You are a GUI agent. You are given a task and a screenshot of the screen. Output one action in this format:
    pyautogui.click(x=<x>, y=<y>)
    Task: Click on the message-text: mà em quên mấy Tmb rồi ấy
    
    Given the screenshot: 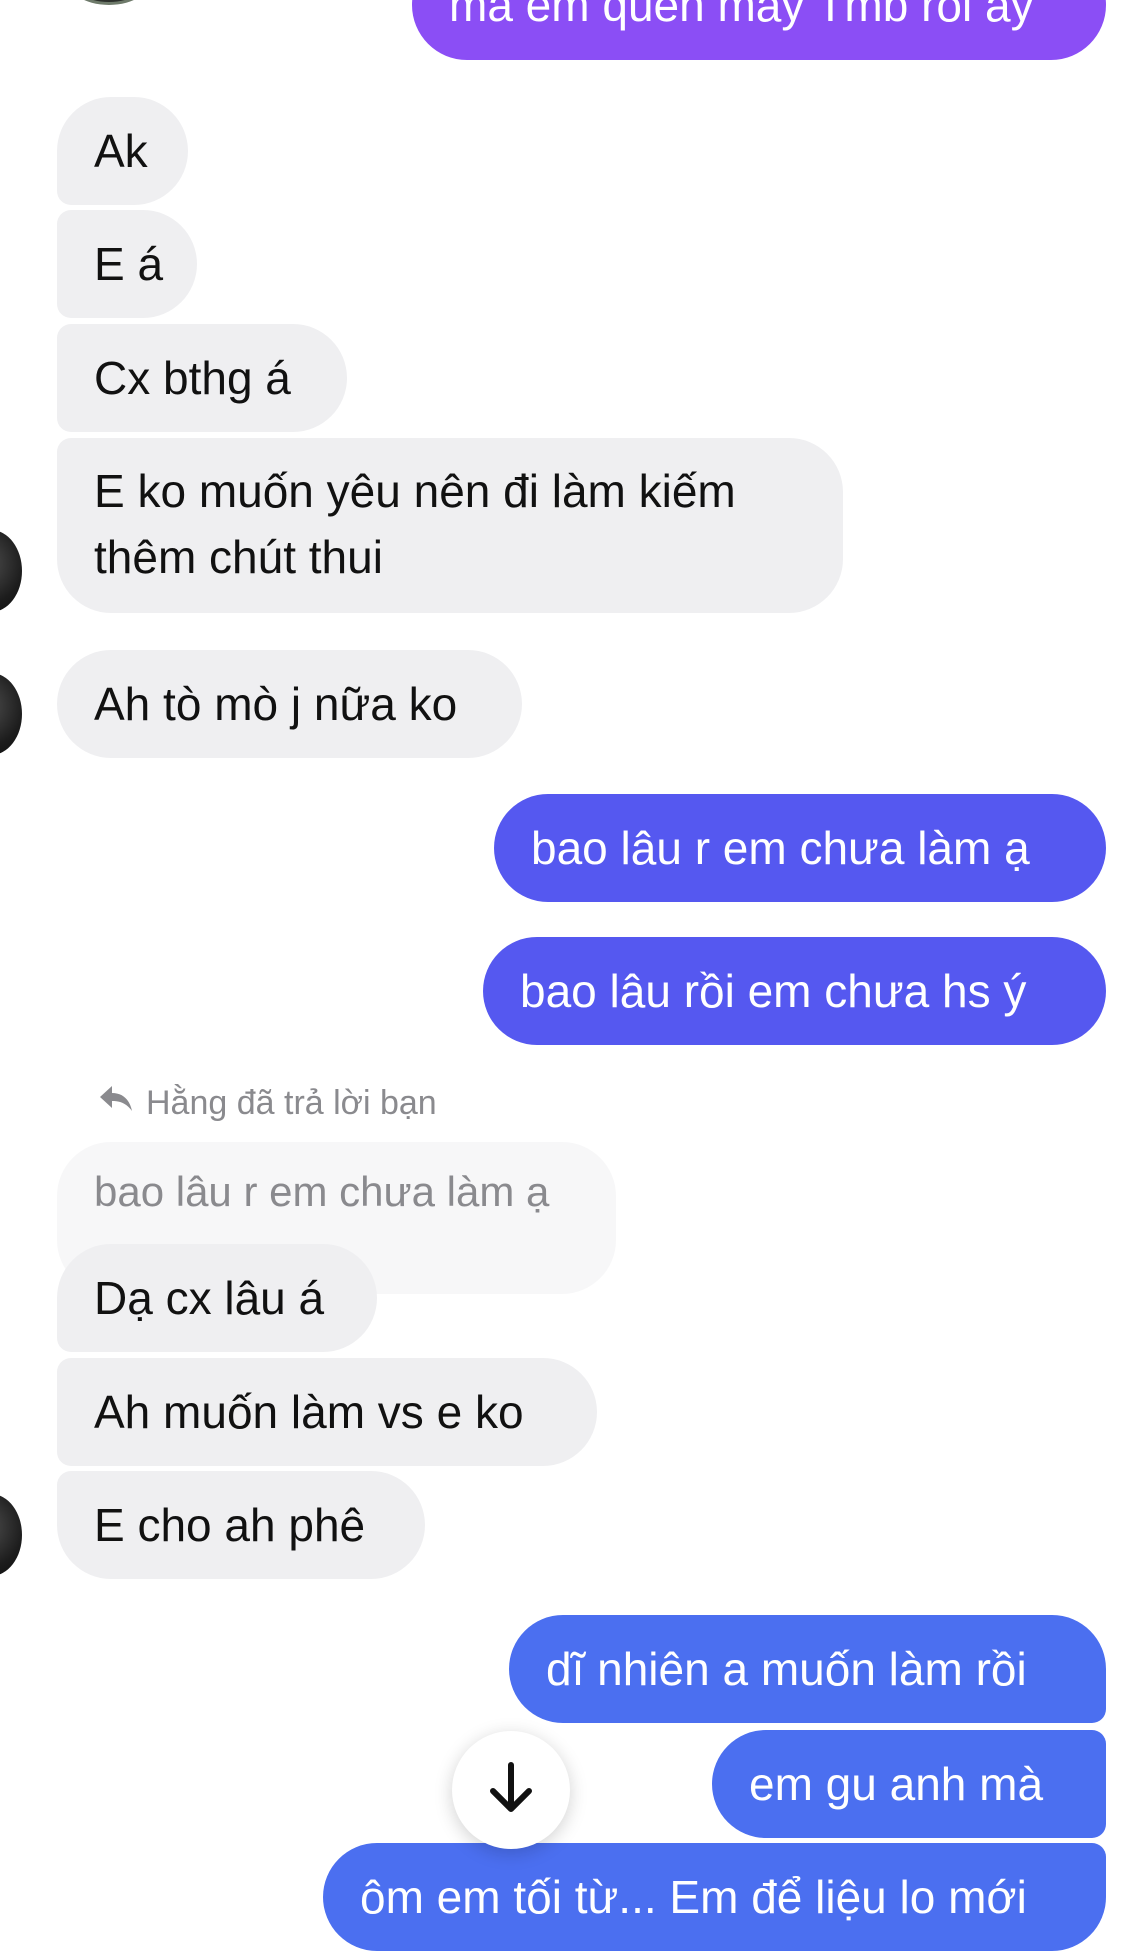 What is the action you would take?
    pyautogui.click(x=741, y=15)
    